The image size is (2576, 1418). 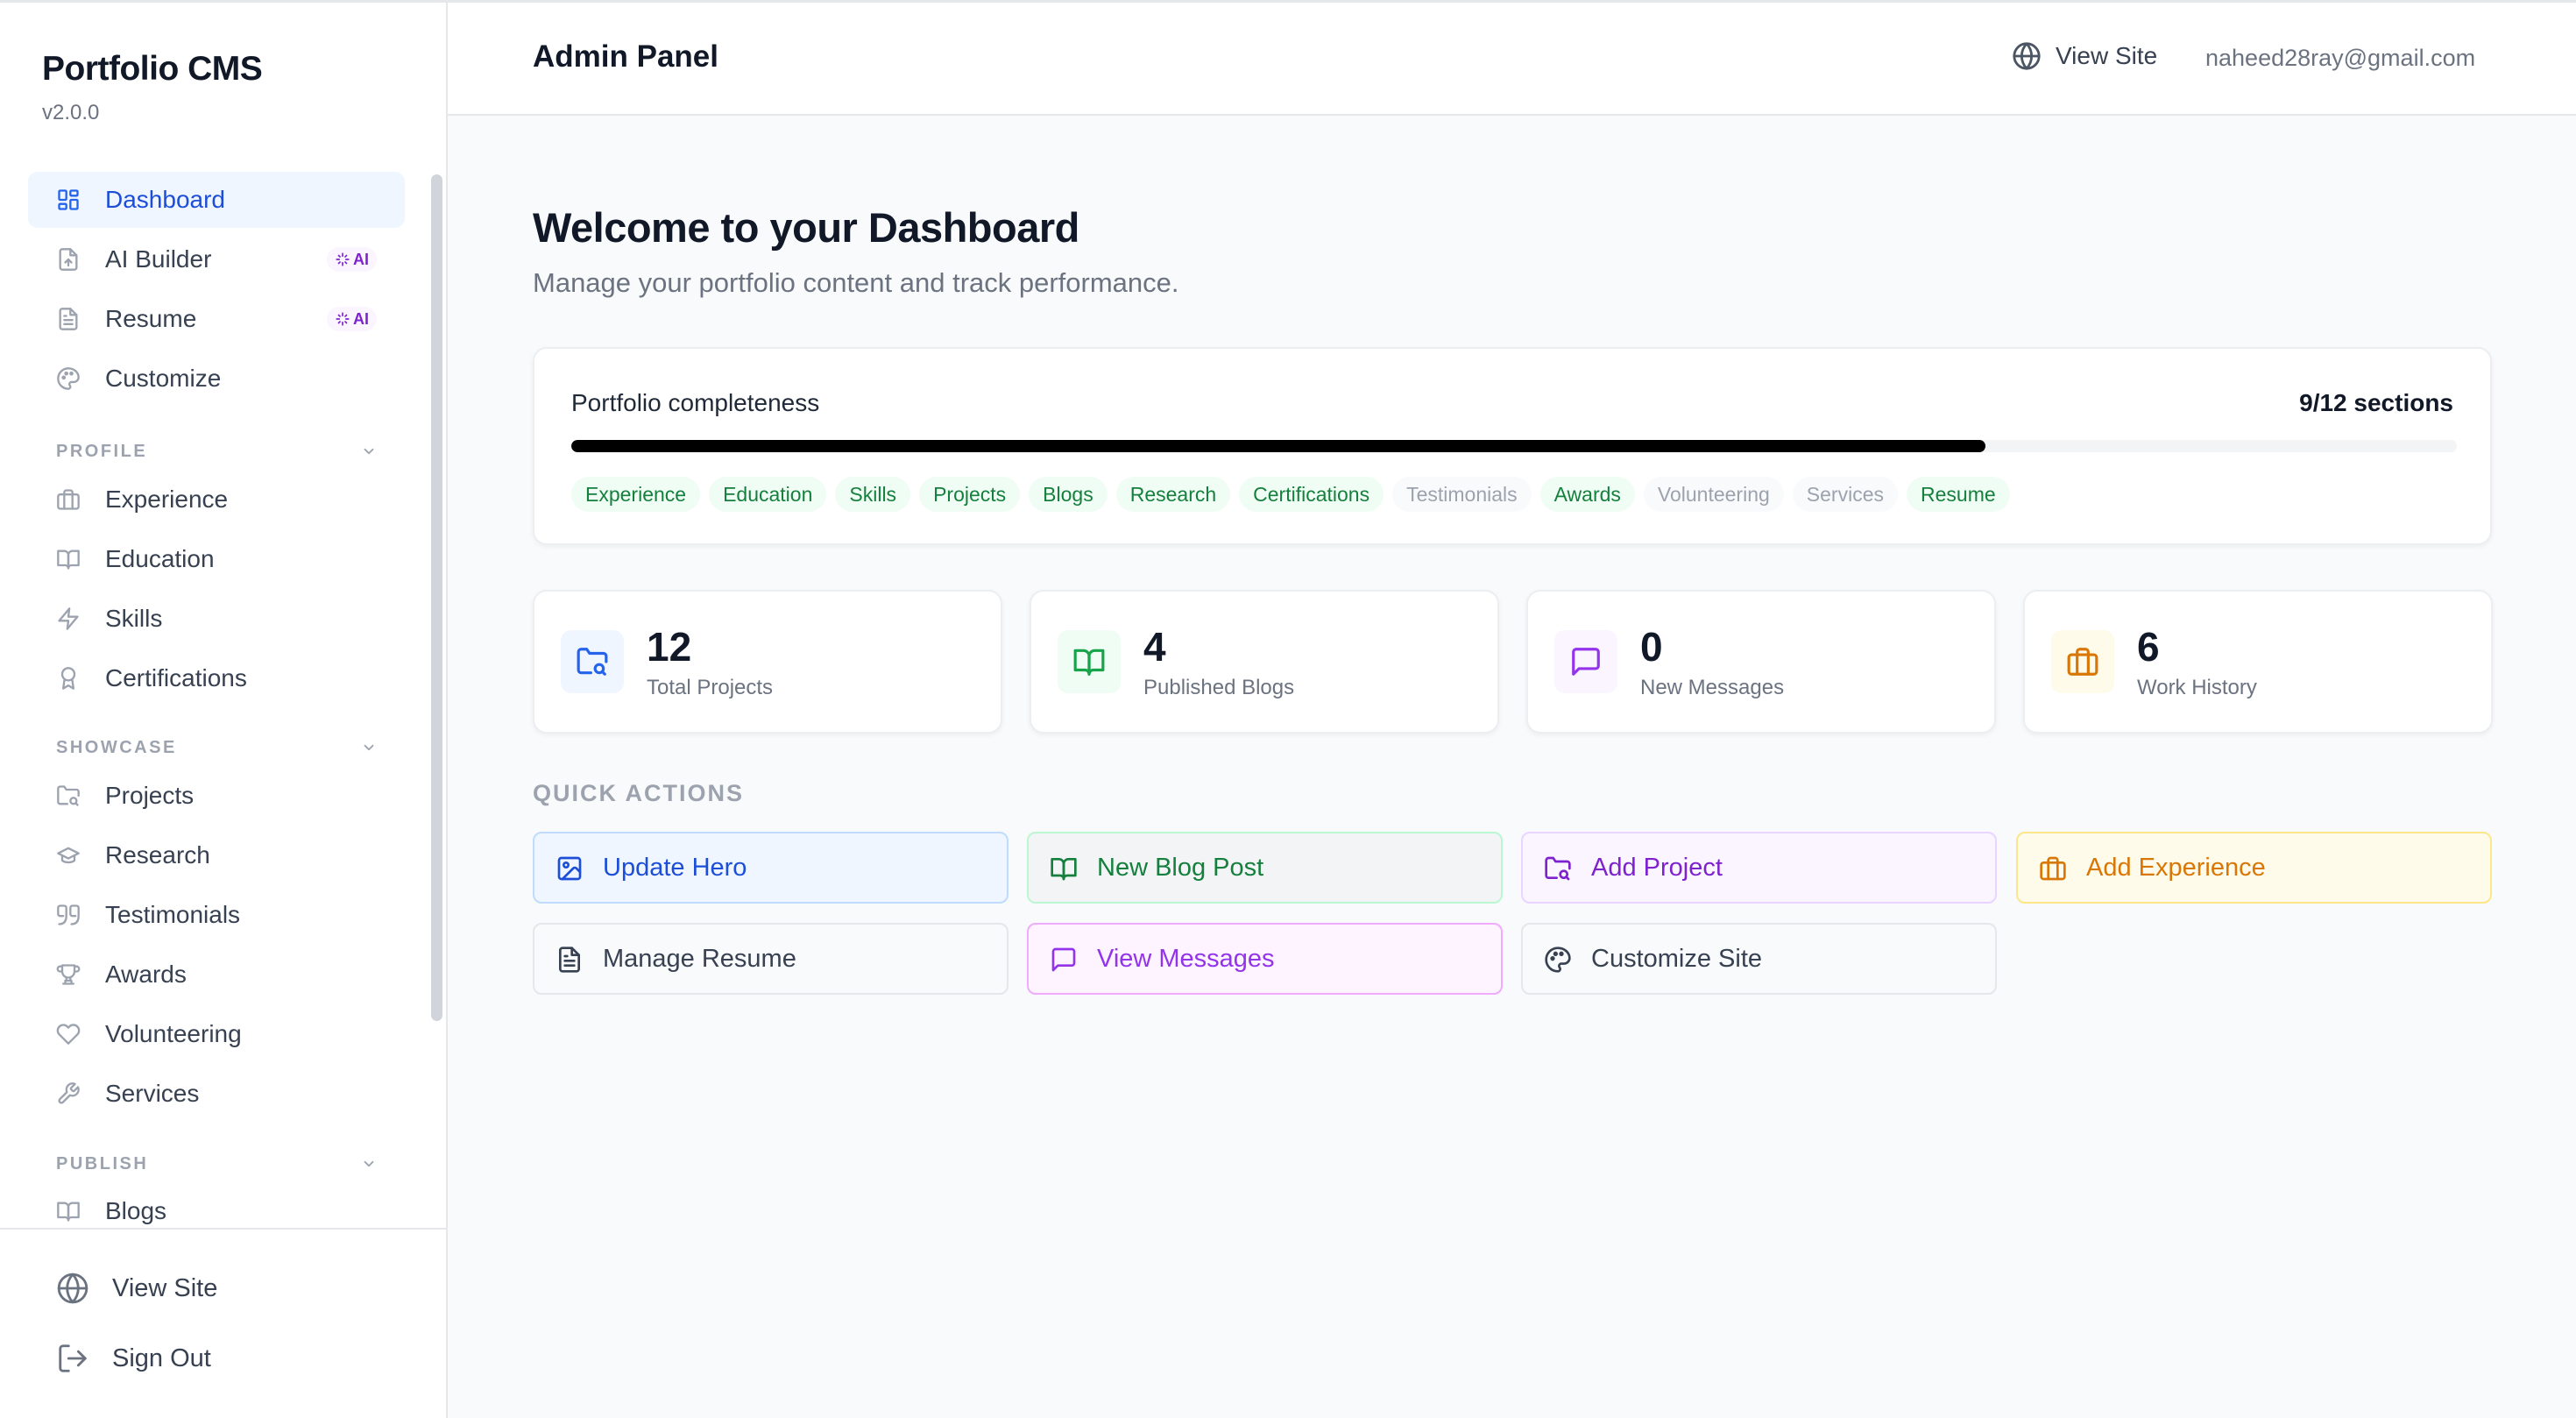 I want to click on app-title: Portfolio CMS, so click(x=152, y=69).